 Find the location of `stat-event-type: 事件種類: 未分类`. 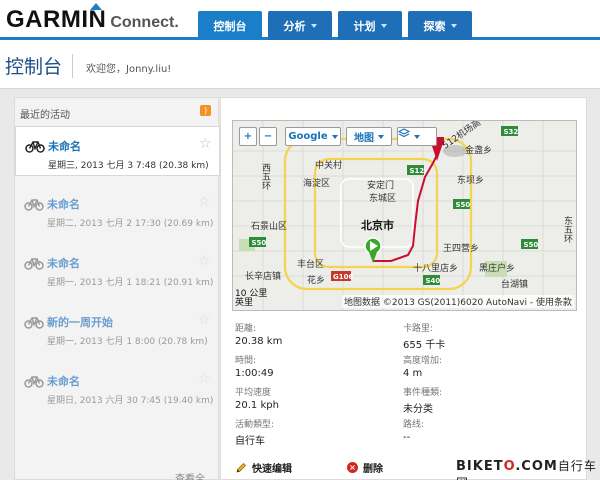

stat-event-type: 事件種類: 未分类 is located at coordinates (483, 400).